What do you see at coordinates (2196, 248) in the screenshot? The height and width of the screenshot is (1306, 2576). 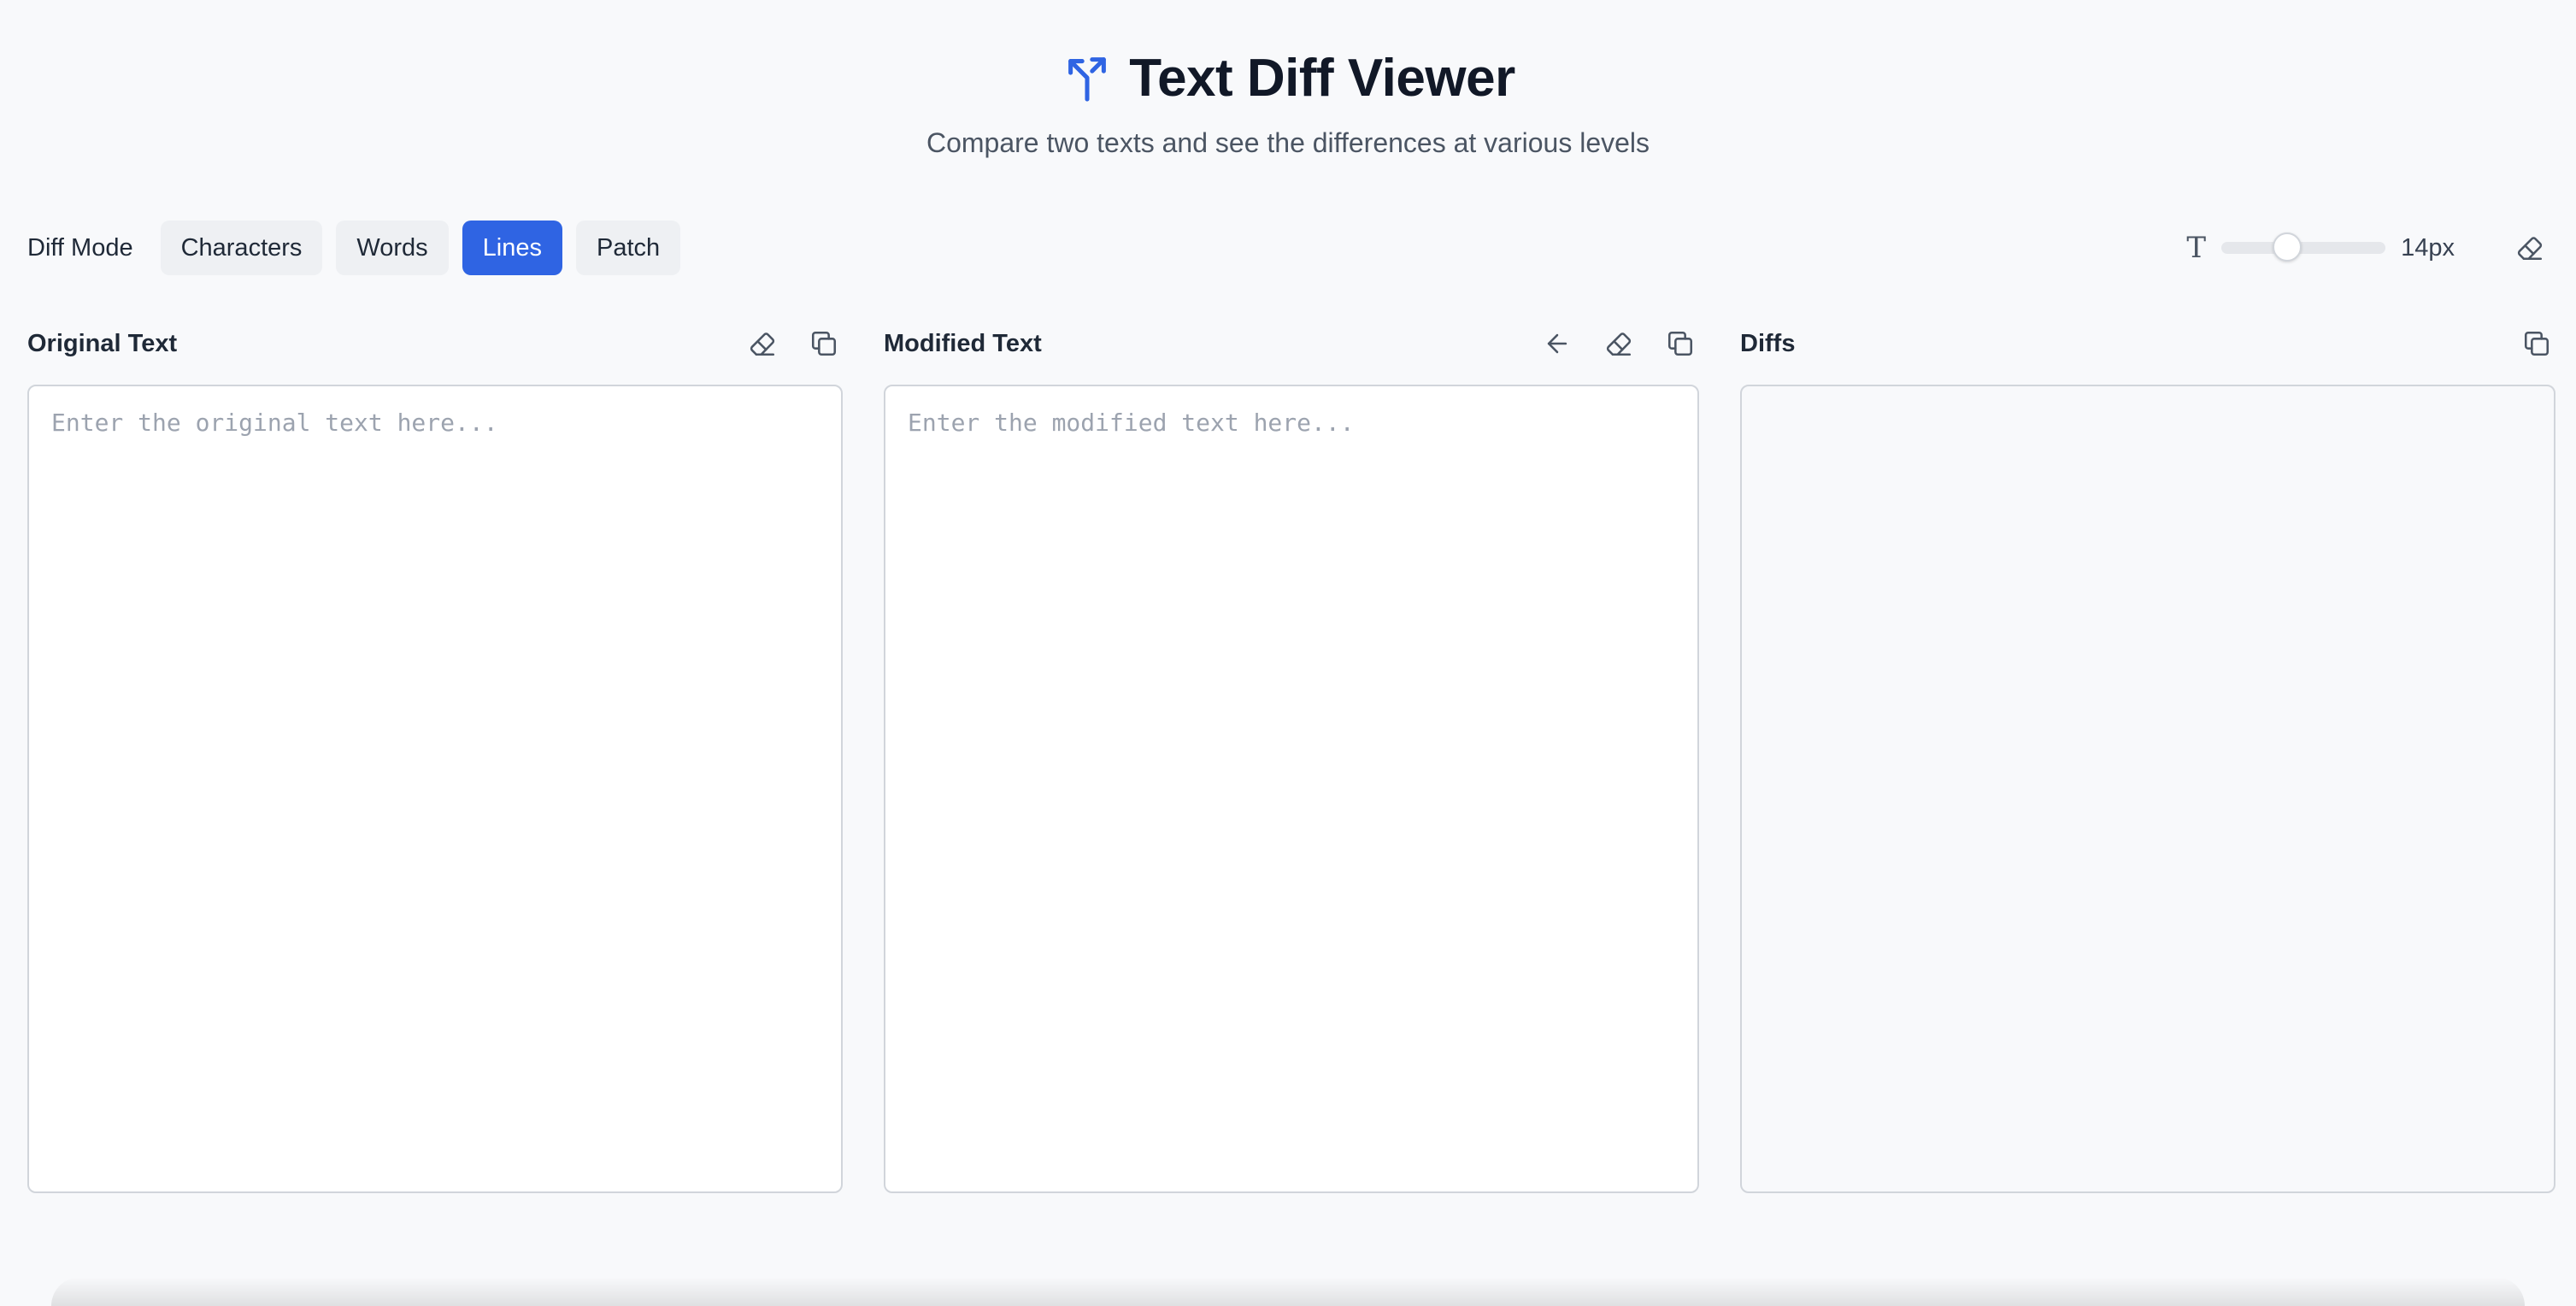 I see `font-size-icon: T` at bounding box center [2196, 248].